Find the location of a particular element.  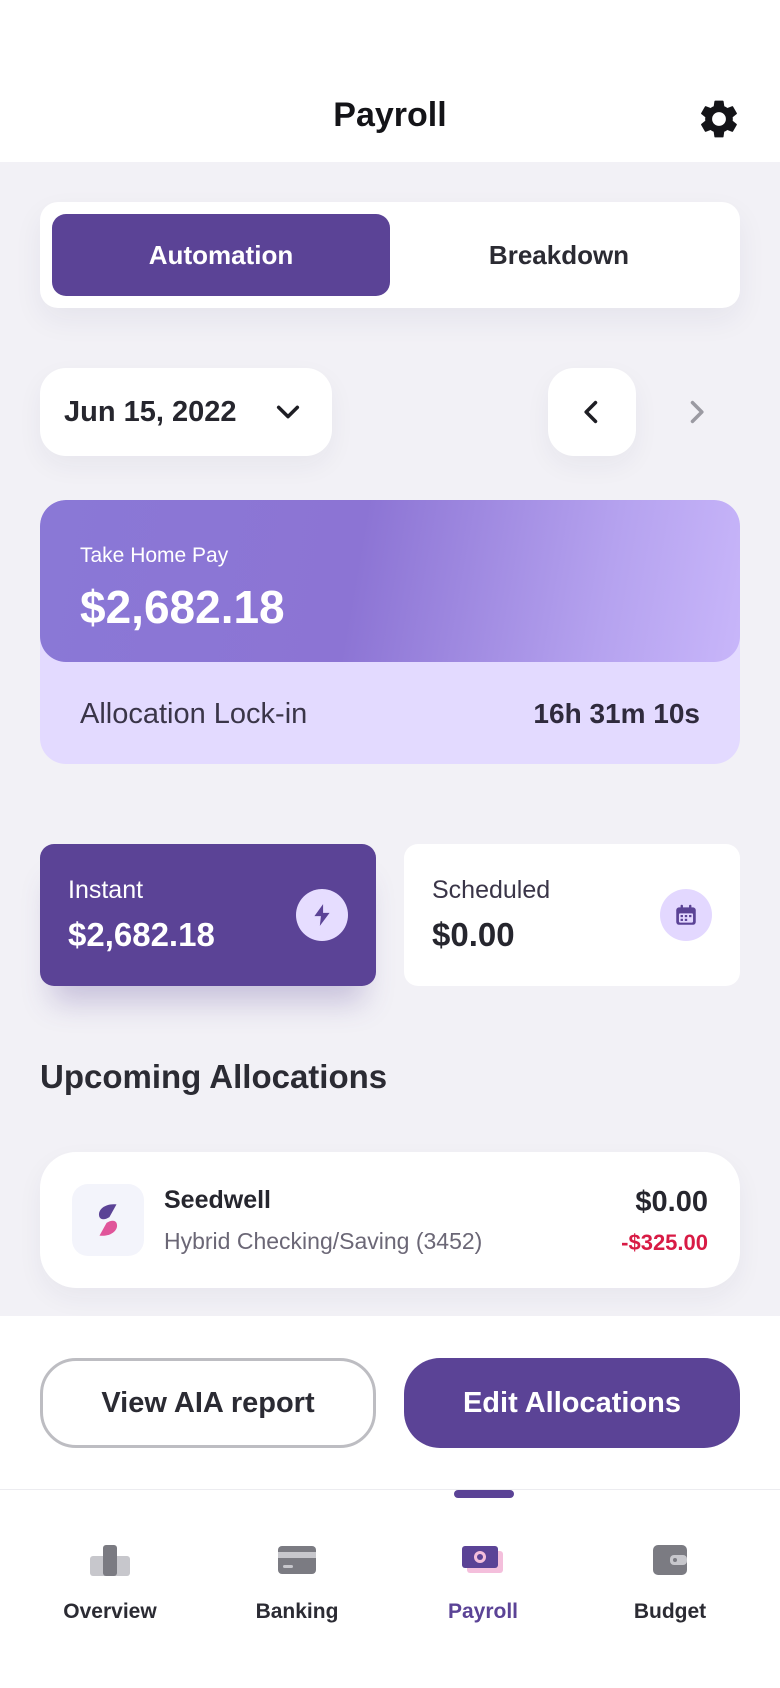

next-period-button is located at coordinates (696, 412).